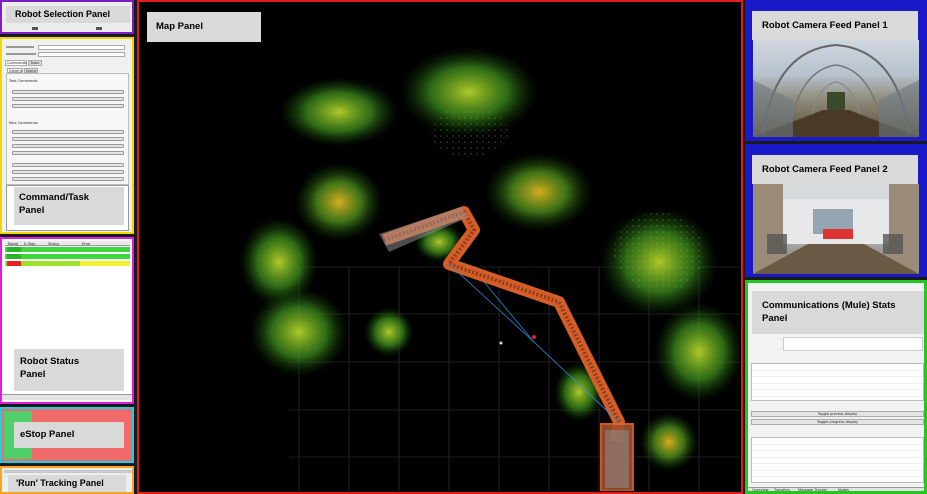 The width and height of the screenshot is (927, 494). I want to click on sync-content-button, so click(68, 106).